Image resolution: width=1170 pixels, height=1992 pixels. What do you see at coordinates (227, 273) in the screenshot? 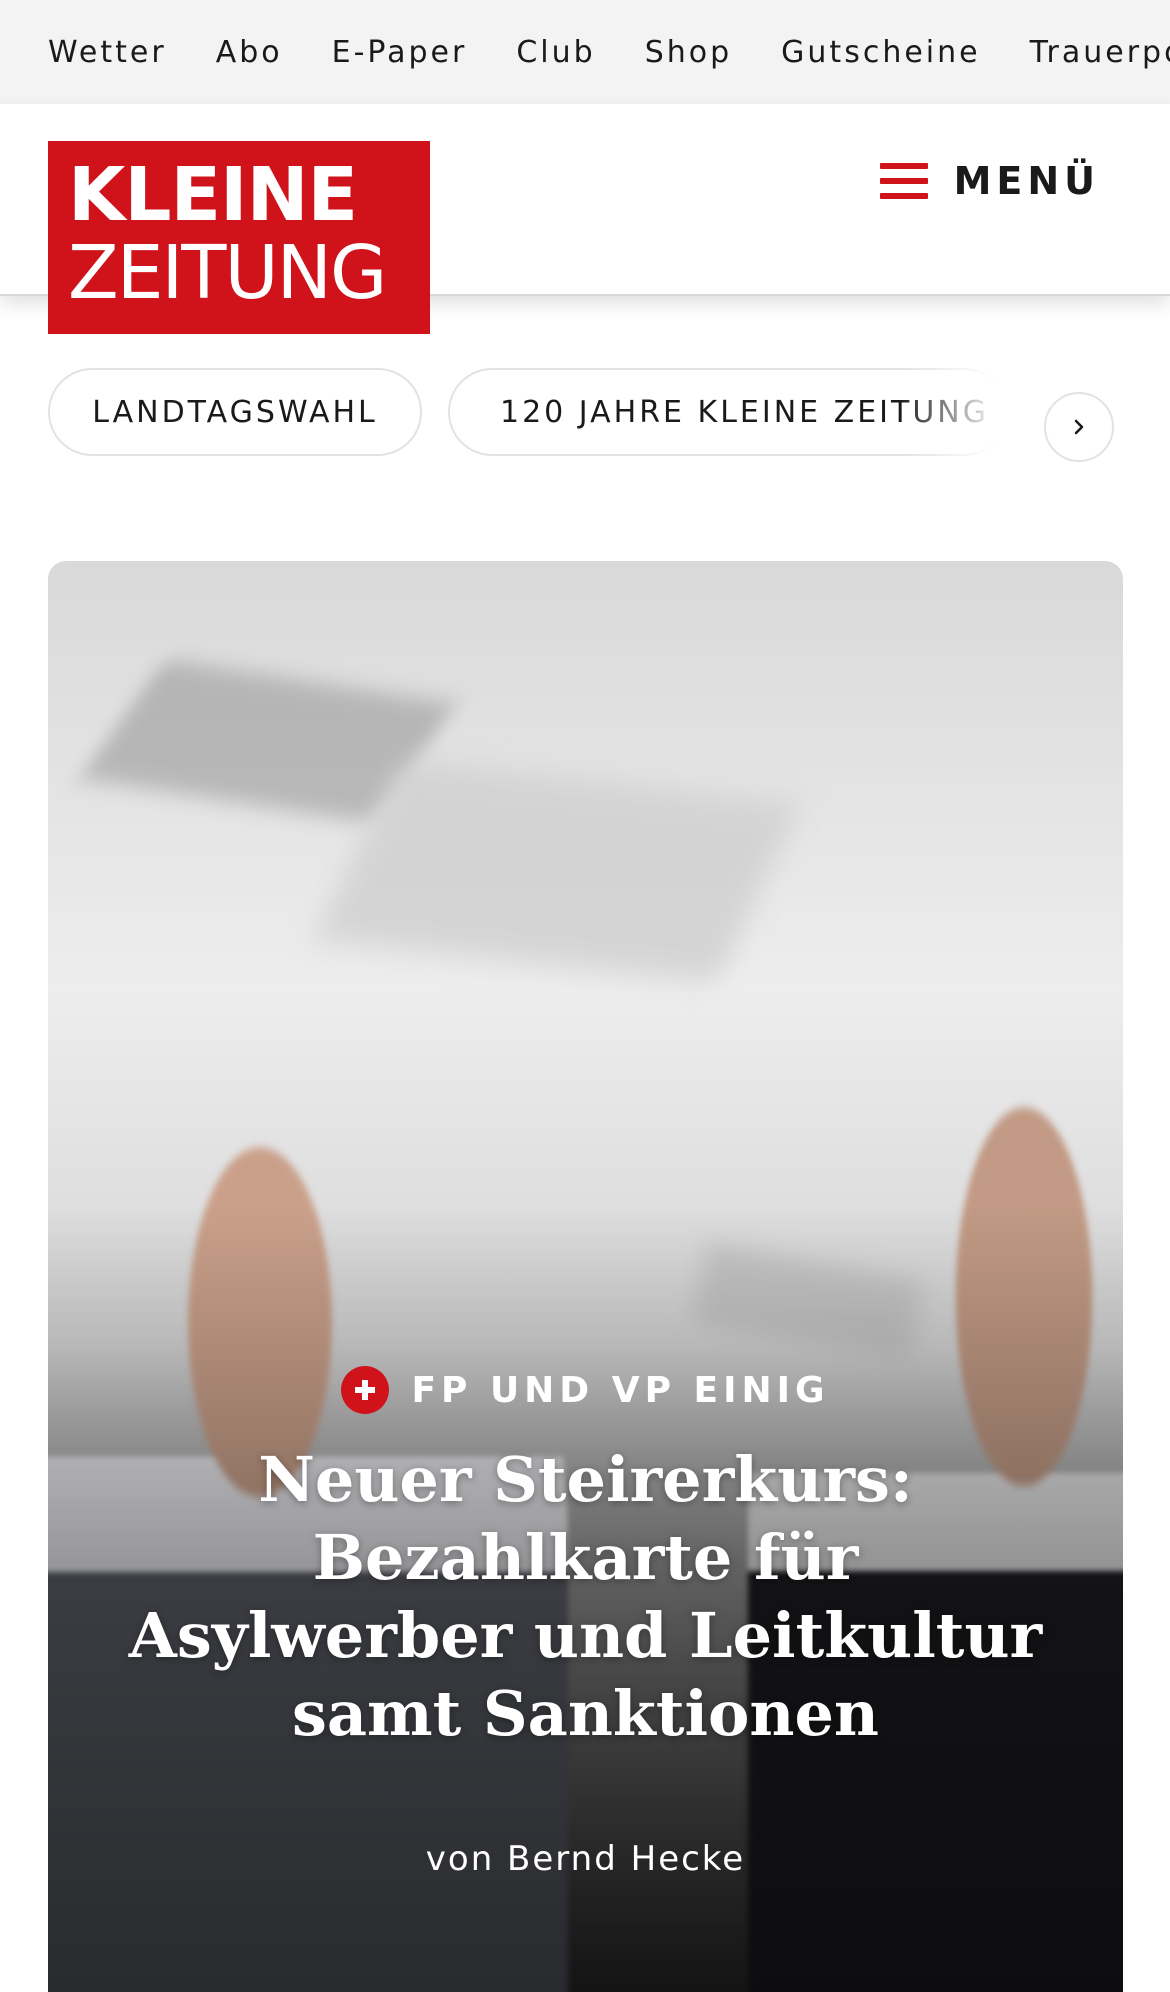
I see `logo-line-2: ZEITUNG` at bounding box center [227, 273].